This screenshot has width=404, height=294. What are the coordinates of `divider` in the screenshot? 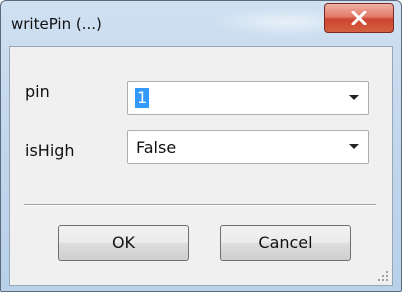 It's located at (200, 205).